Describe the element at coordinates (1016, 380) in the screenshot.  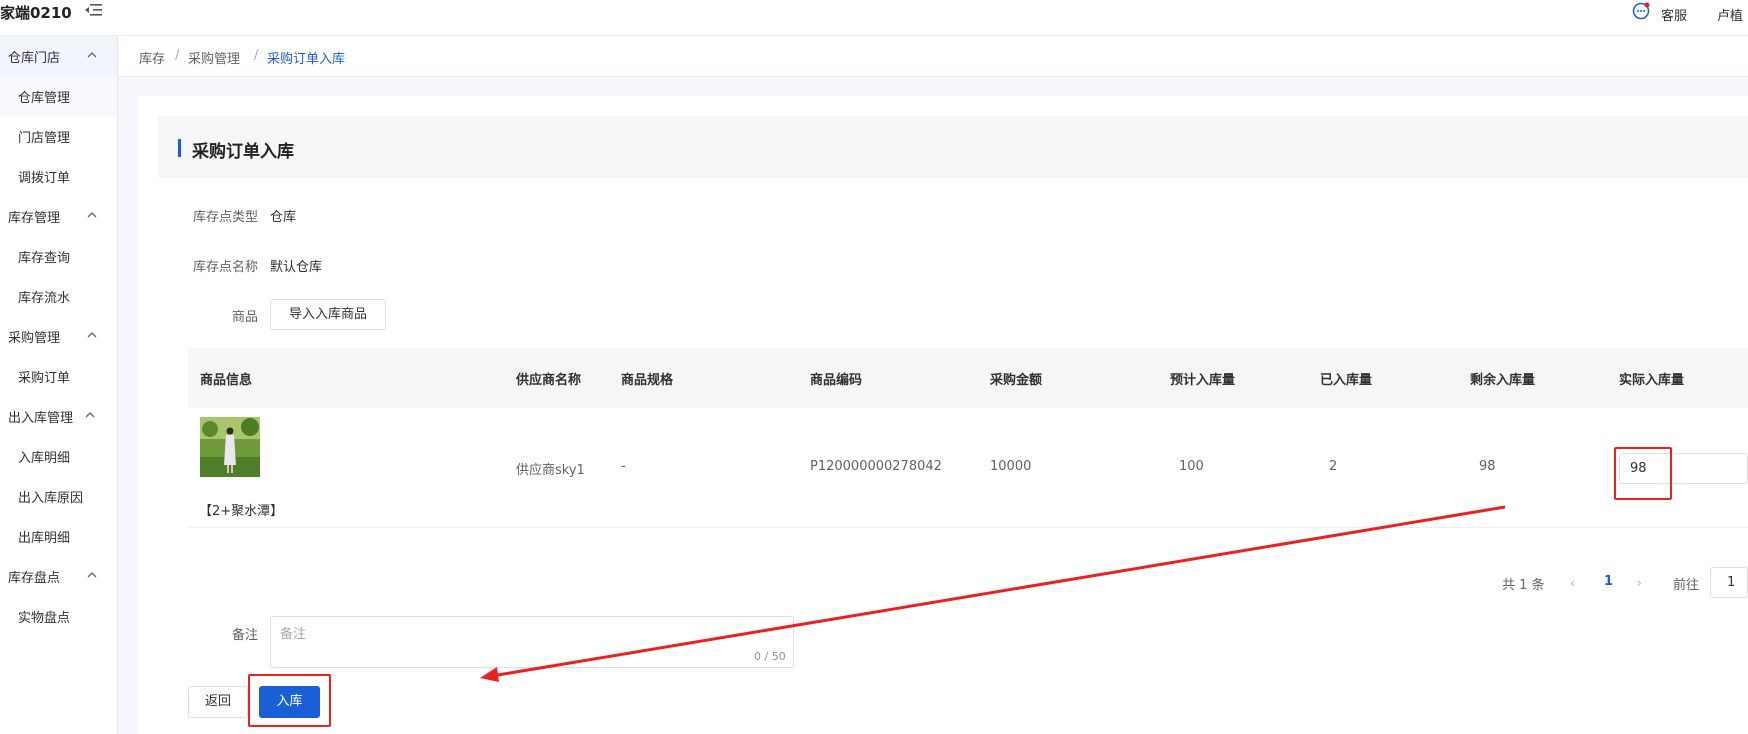
I see `column-header: 采购金额` at that location.